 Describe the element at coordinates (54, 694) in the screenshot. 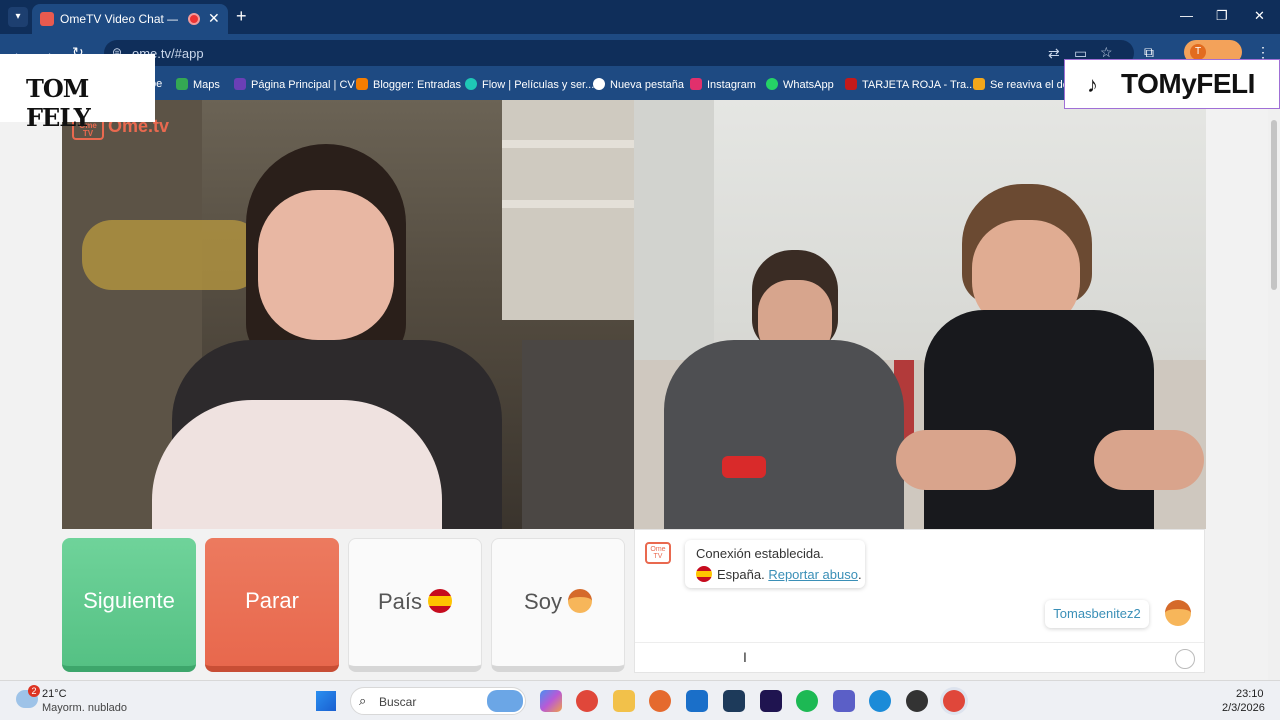

I see `weather-temperature: 21°C` at that location.